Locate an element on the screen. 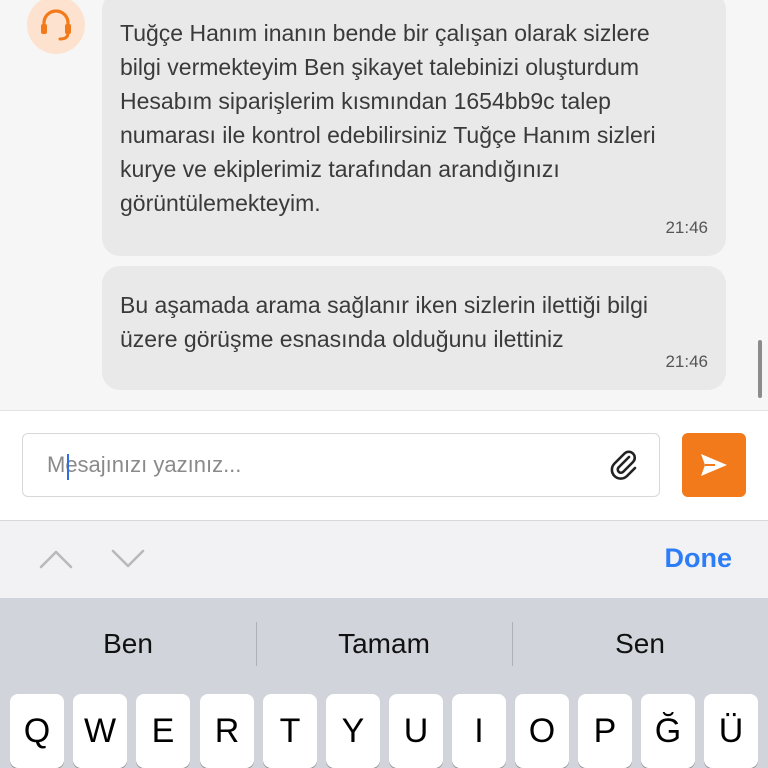 The height and width of the screenshot is (768, 768). suggestion-item: Sen is located at coordinates (640, 644).